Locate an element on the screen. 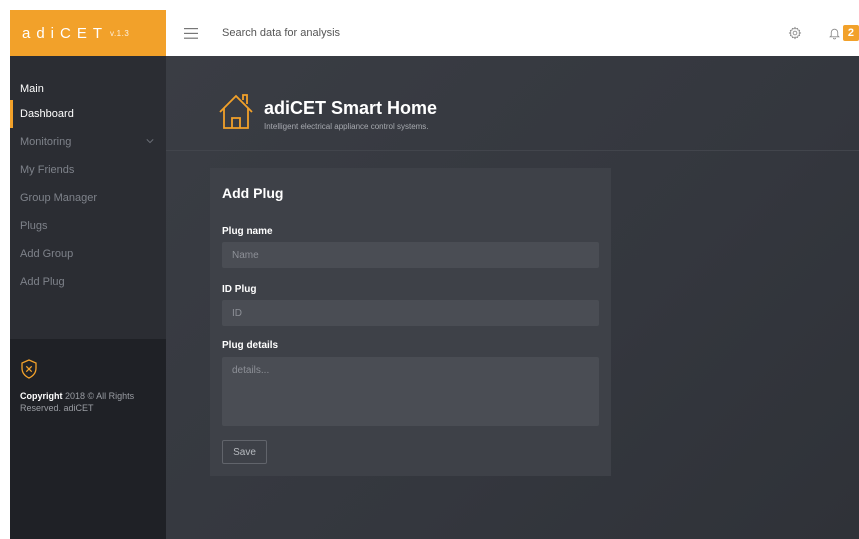 The image size is (859, 539). sidebar-heading-main: Main is located at coordinates (32, 89).